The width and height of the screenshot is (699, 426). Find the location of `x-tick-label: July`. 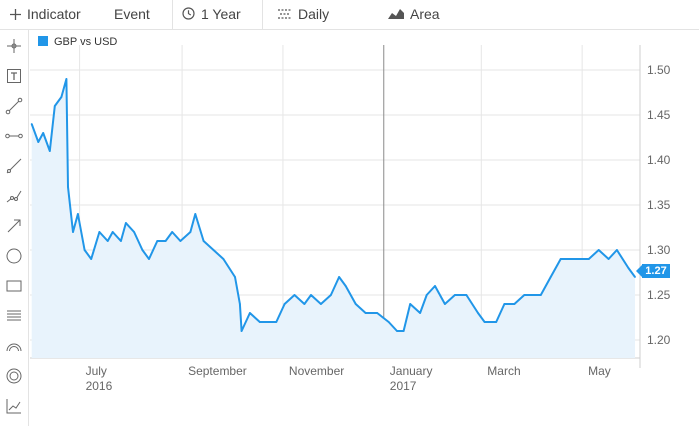

x-tick-label: July is located at coordinates (96, 371).